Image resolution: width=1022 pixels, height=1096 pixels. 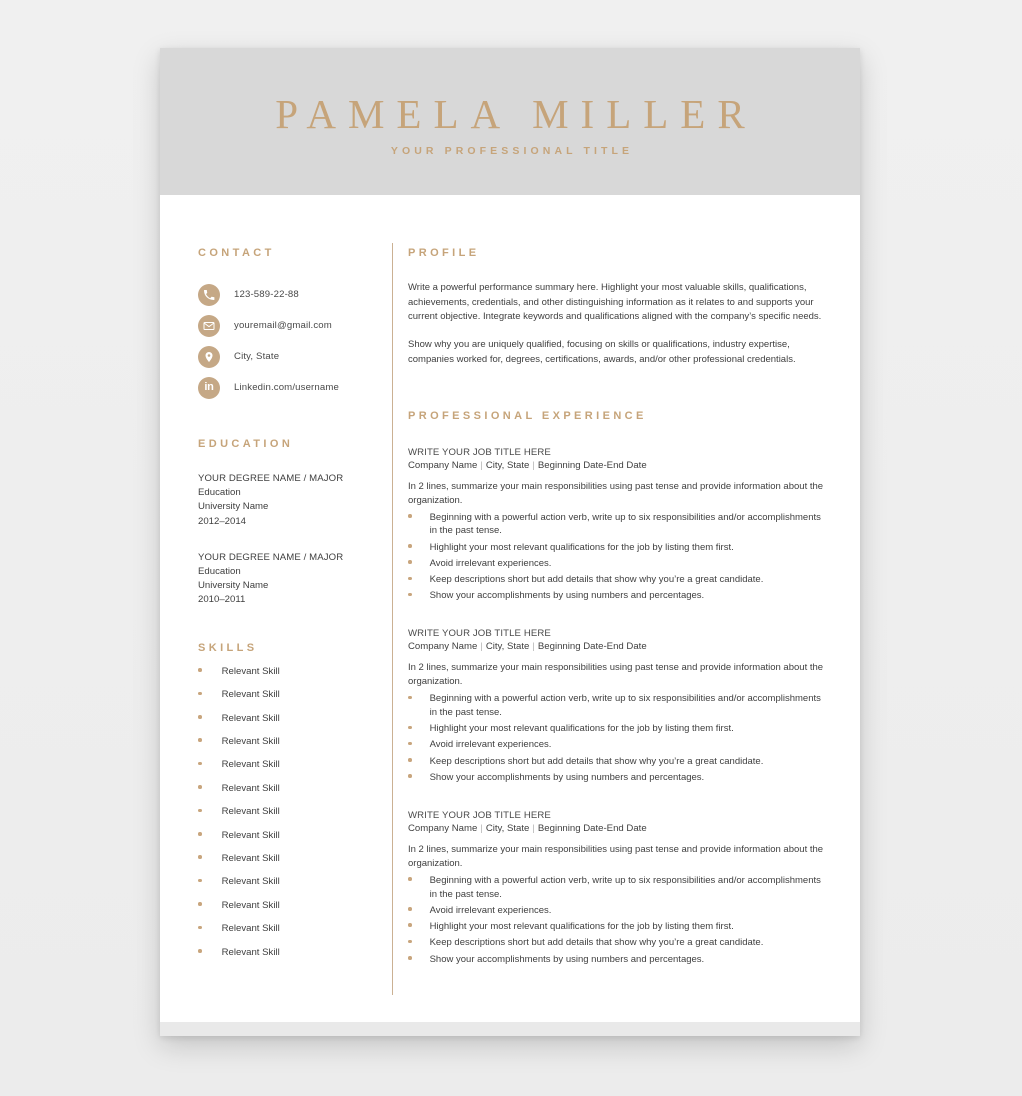 I want to click on contact-item-phone: 123-589-22-88, so click(x=289, y=294).